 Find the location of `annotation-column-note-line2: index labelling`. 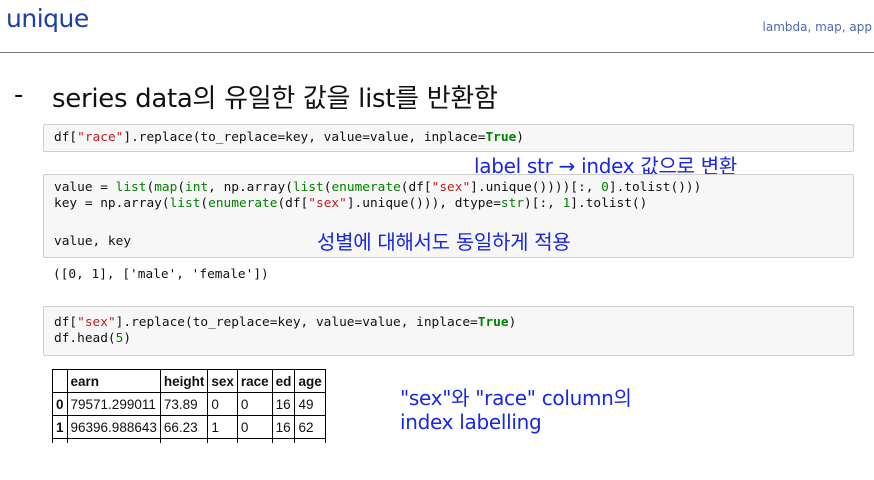

annotation-column-note-line2: index labelling is located at coordinates (471, 422).